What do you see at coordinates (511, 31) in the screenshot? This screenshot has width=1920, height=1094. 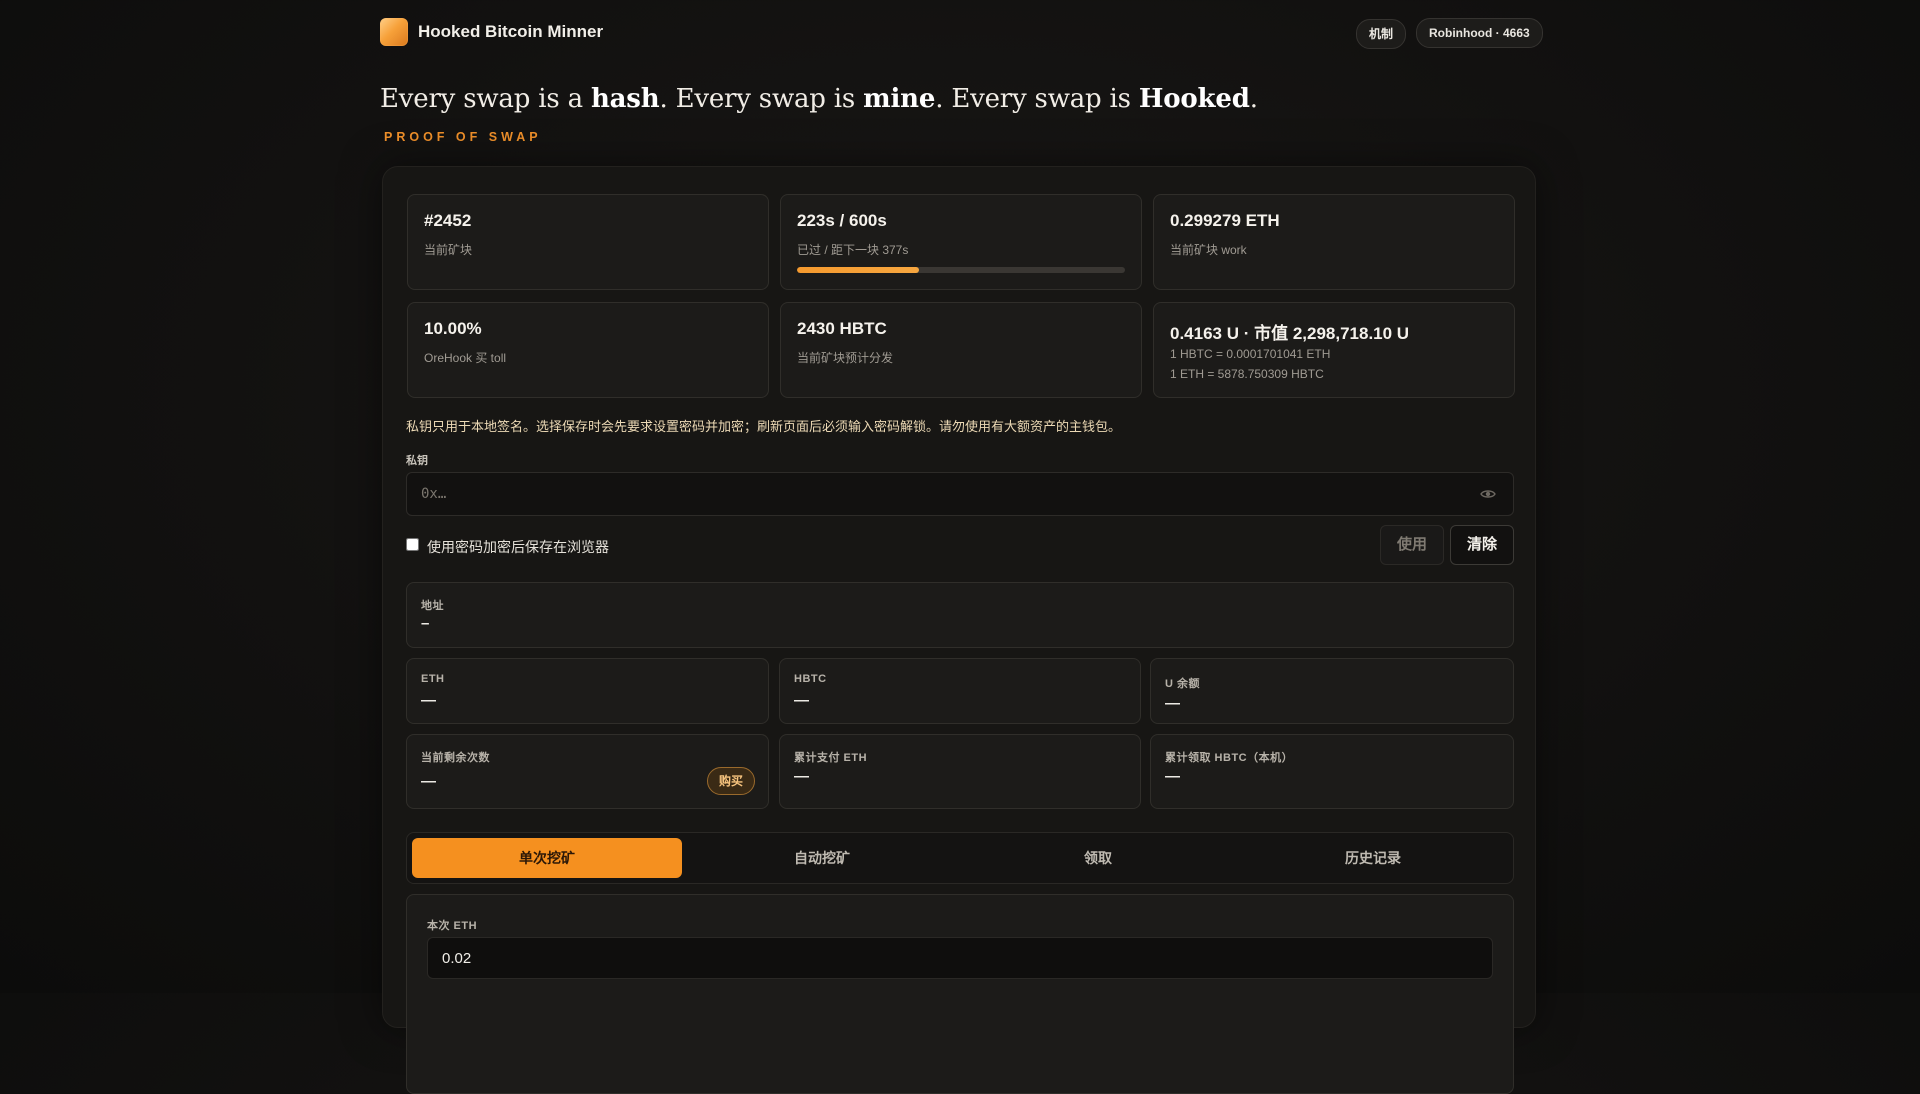 I see `app-title: Hooked Bitcoin Minner` at bounding box center [511, 31].